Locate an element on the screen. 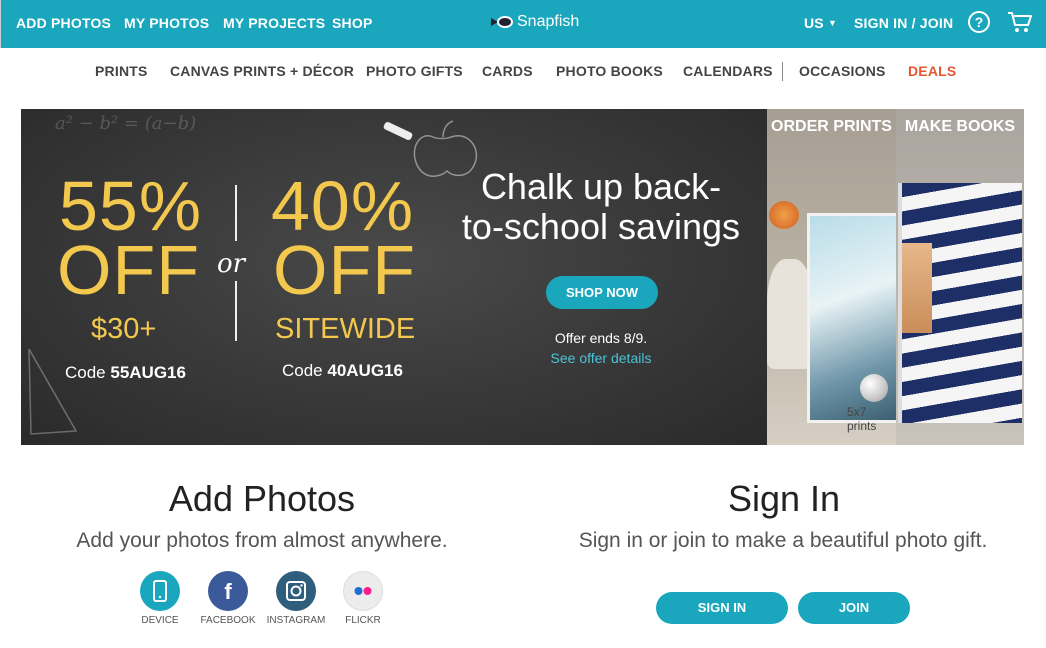 The height and width of the screenshot is (648, 1046). nav-my-photos: MY PHOTOS is located at coordinates (166, 23).